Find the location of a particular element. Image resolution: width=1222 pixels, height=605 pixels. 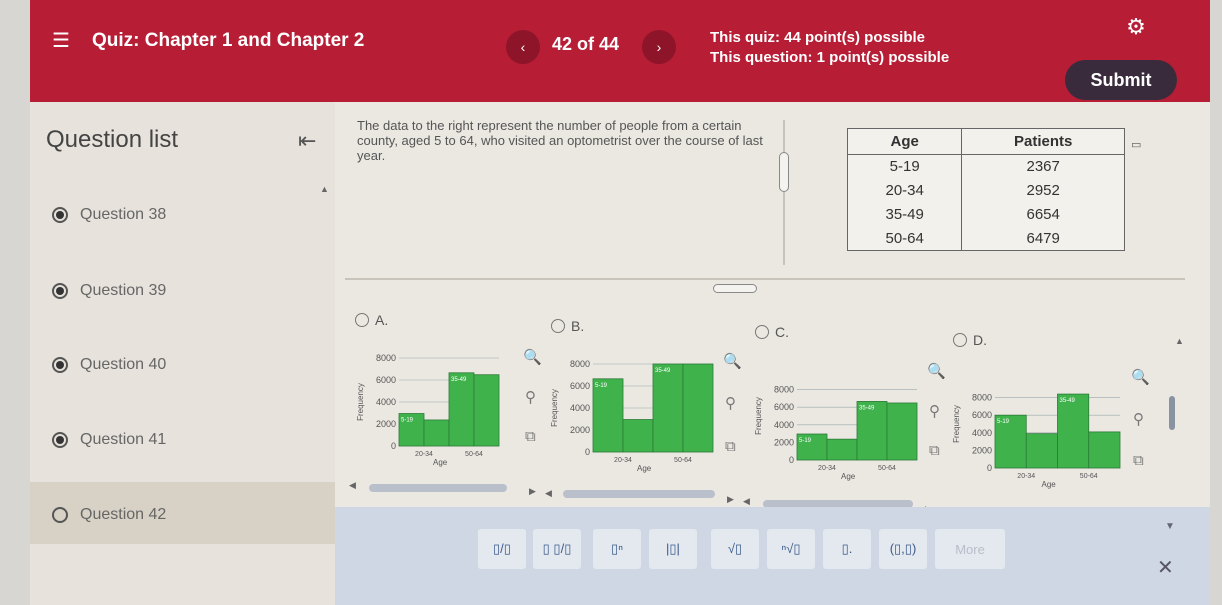

table-cell: 2367 is located at coordinates (1043, 166).